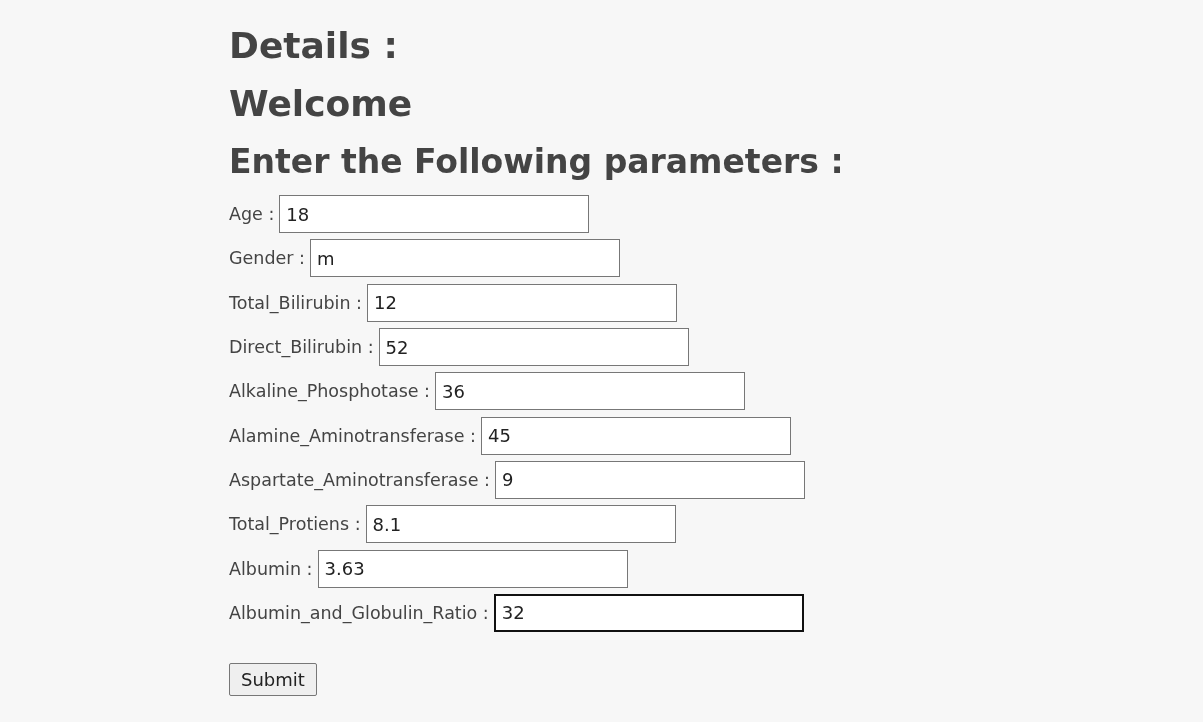 The image size is (1203, 722). What do you see at coordinates (321, 104) in the screenshot?
I see `heading: Welcome` at bounding box center [321, 104].